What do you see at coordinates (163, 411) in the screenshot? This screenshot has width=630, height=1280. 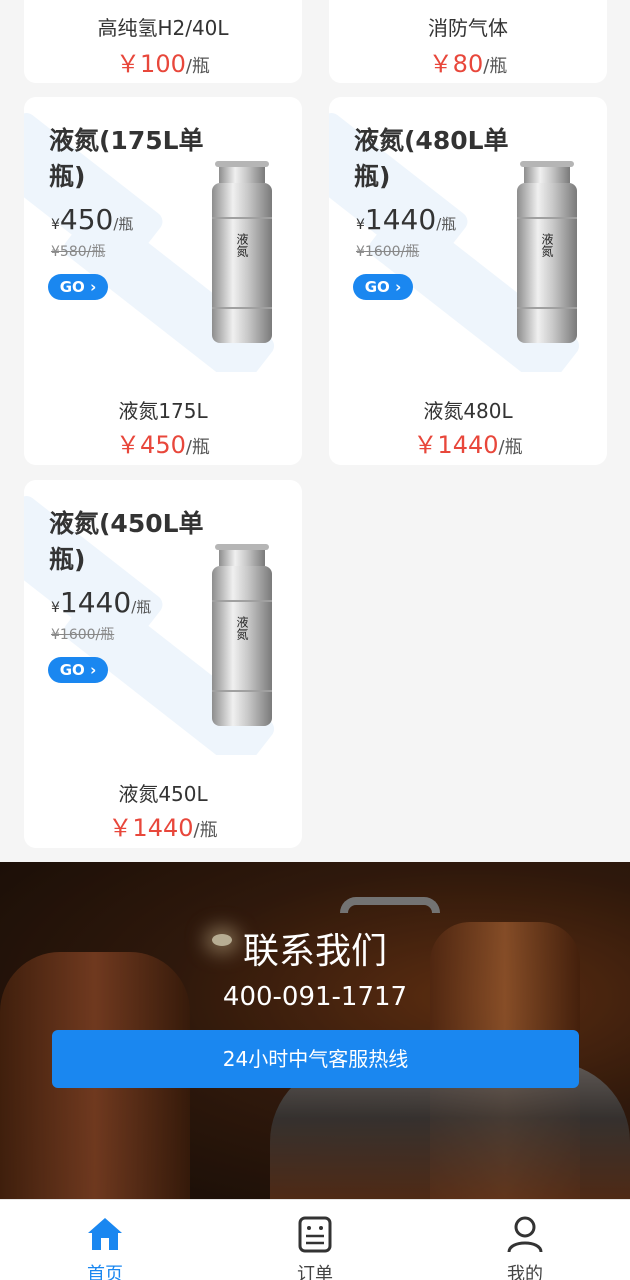 I see `product-name: 液氮175L` at bounding box center [163, 411].